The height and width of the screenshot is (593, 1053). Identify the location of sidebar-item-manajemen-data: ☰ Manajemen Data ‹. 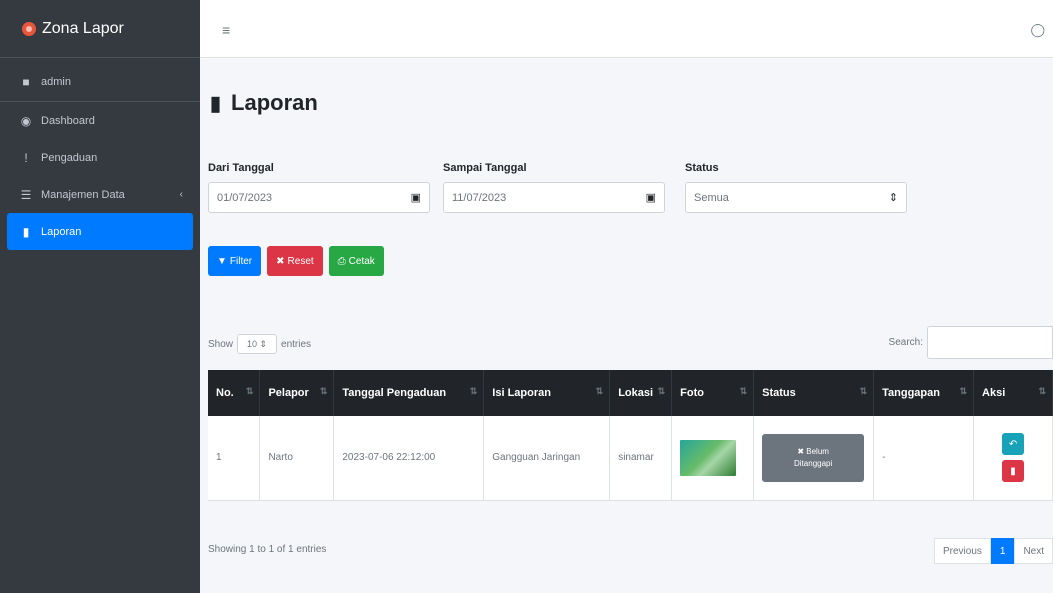
(100, 194).